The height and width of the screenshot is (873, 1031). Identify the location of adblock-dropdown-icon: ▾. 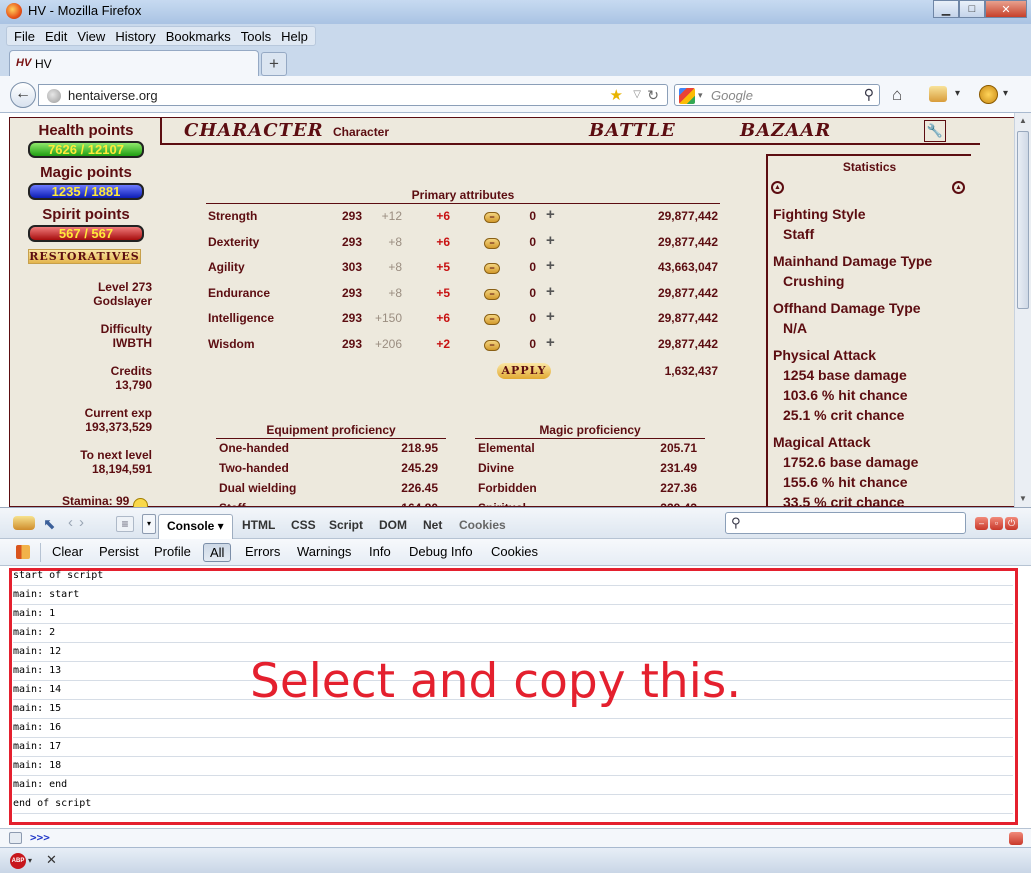
(30, 860).